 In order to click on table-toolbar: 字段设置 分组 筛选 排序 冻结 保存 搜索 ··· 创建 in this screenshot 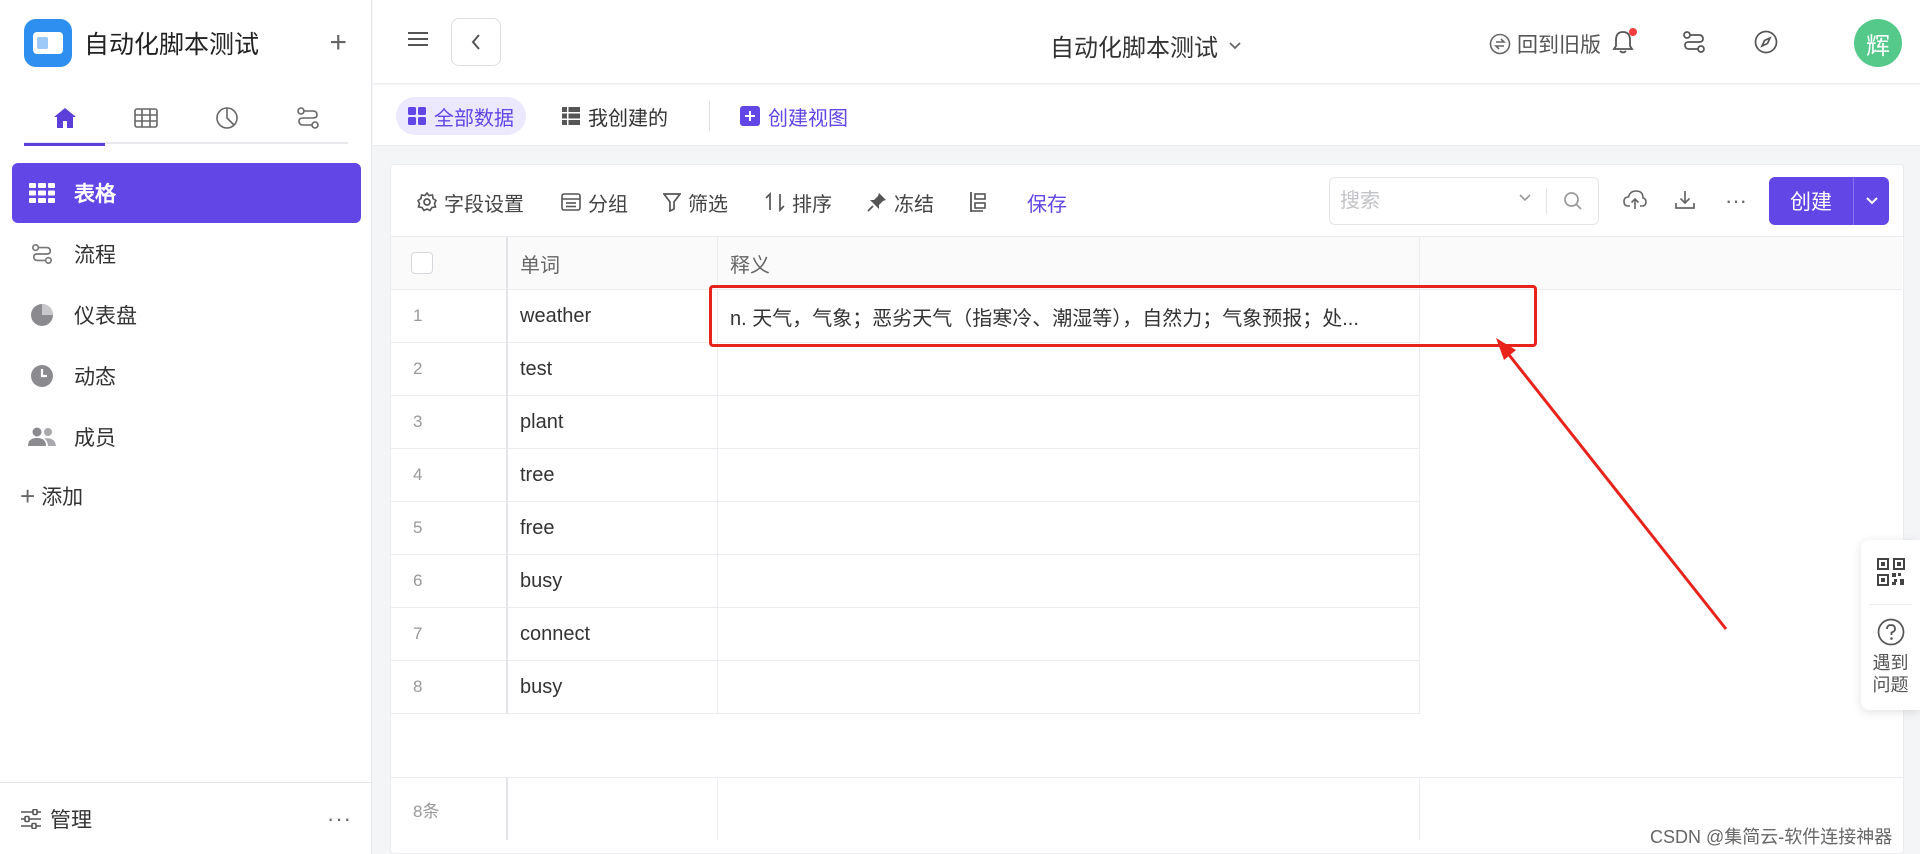, I will do `click(1147, 201)`.